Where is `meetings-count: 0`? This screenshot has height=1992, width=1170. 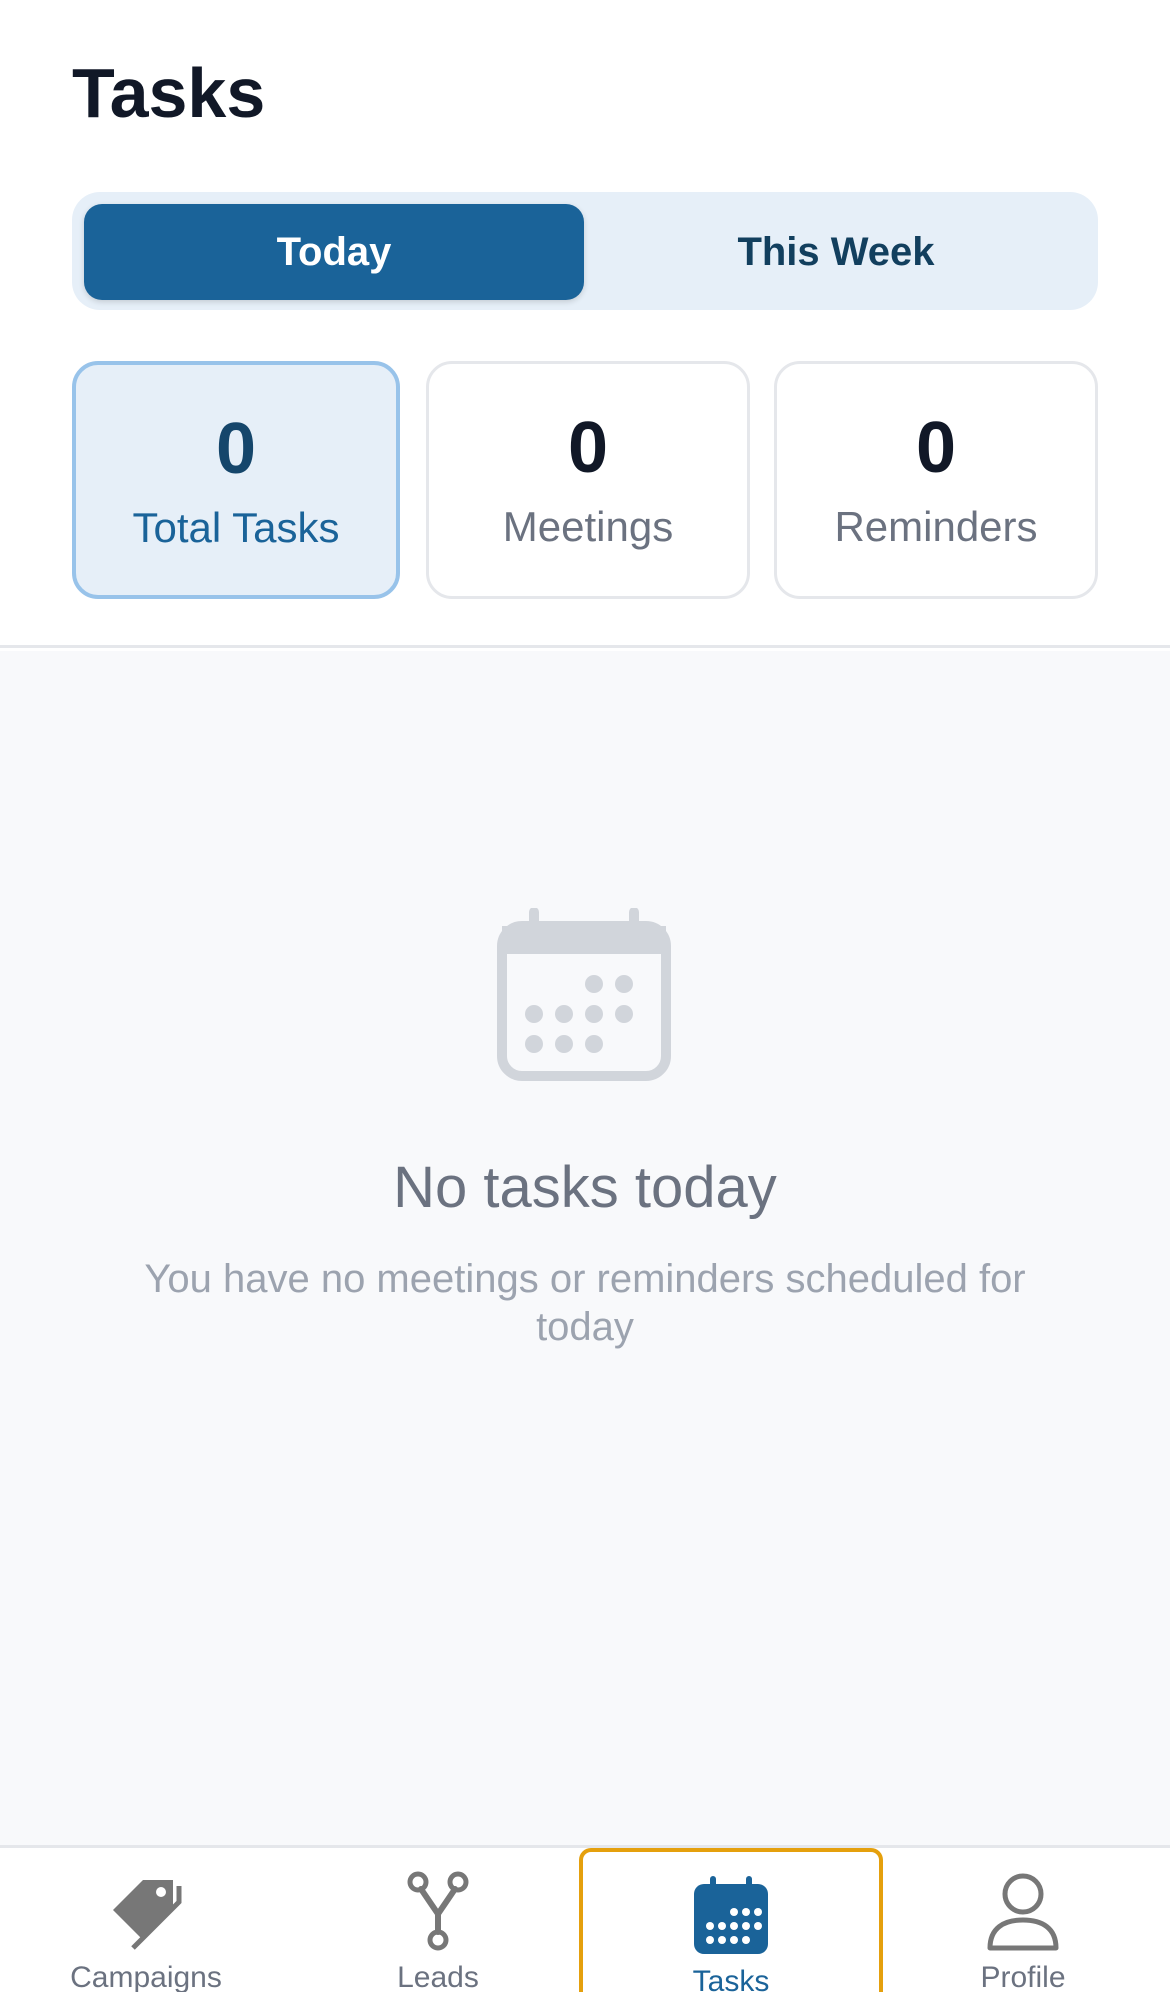
meetings-count: 0 is located at coordinates (588, 448).